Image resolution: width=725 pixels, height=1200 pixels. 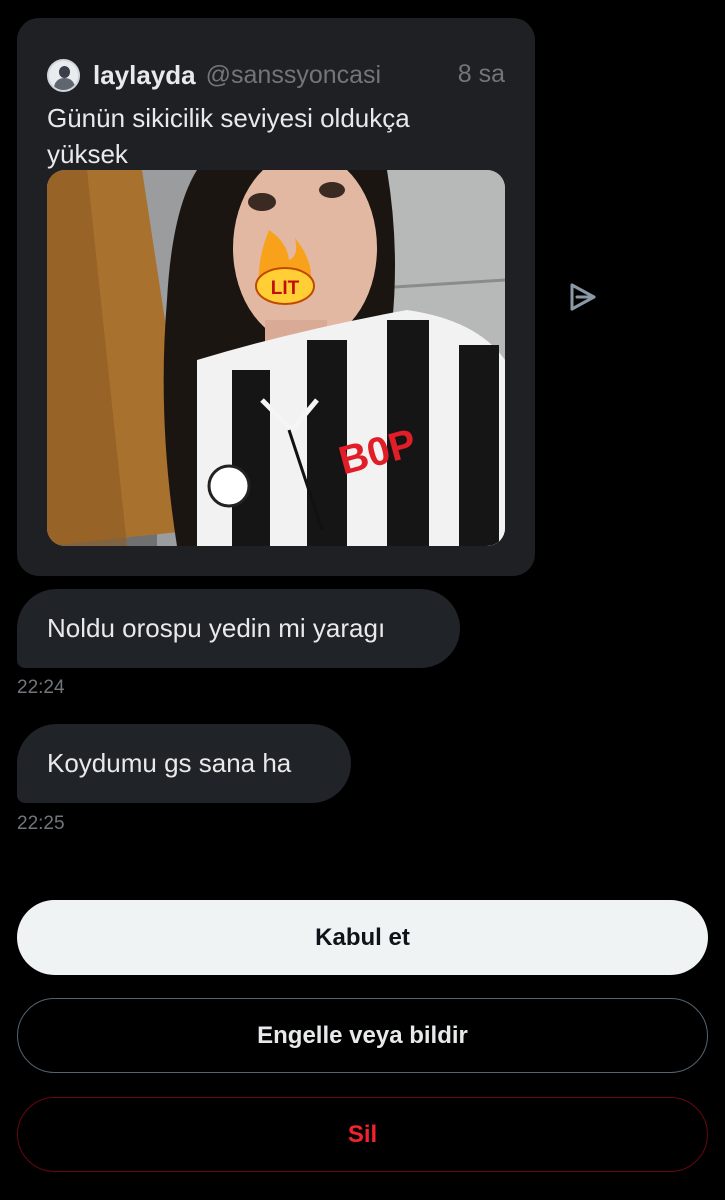 I want to click on tweet-timestamp: 8 sa, so click(x=481, y=74).